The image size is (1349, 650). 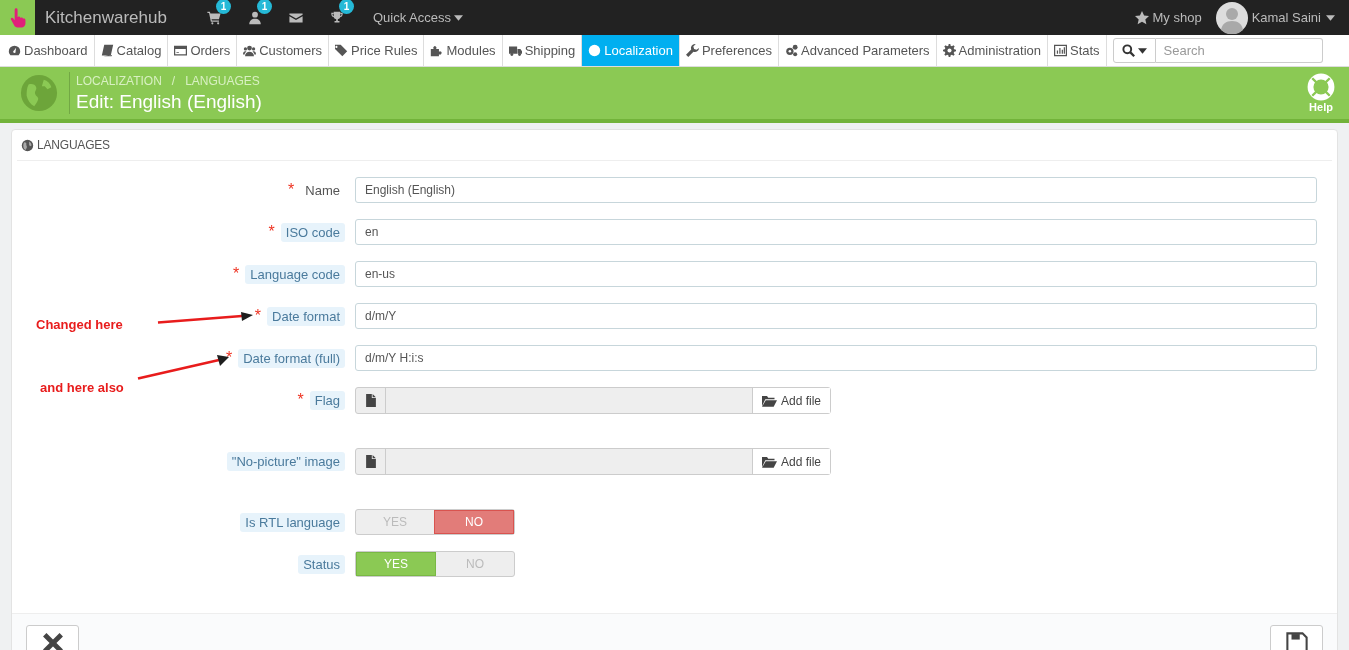 What do you see at coordinates (73, 145) in the screenshot?
I see `panel-title: LANGUAGES` at bounding box center [73, 145].